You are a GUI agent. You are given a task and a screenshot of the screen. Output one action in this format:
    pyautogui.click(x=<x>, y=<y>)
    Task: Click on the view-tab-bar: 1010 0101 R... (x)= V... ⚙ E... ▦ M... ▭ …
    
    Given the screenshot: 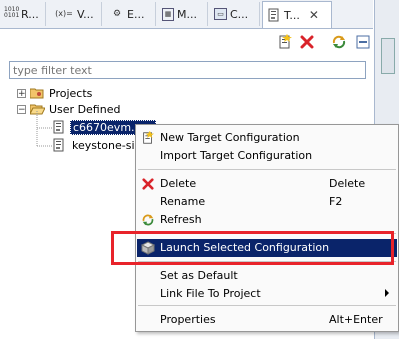 What is the action you would take?
    pyautogui.click(x=186, y=14)
    